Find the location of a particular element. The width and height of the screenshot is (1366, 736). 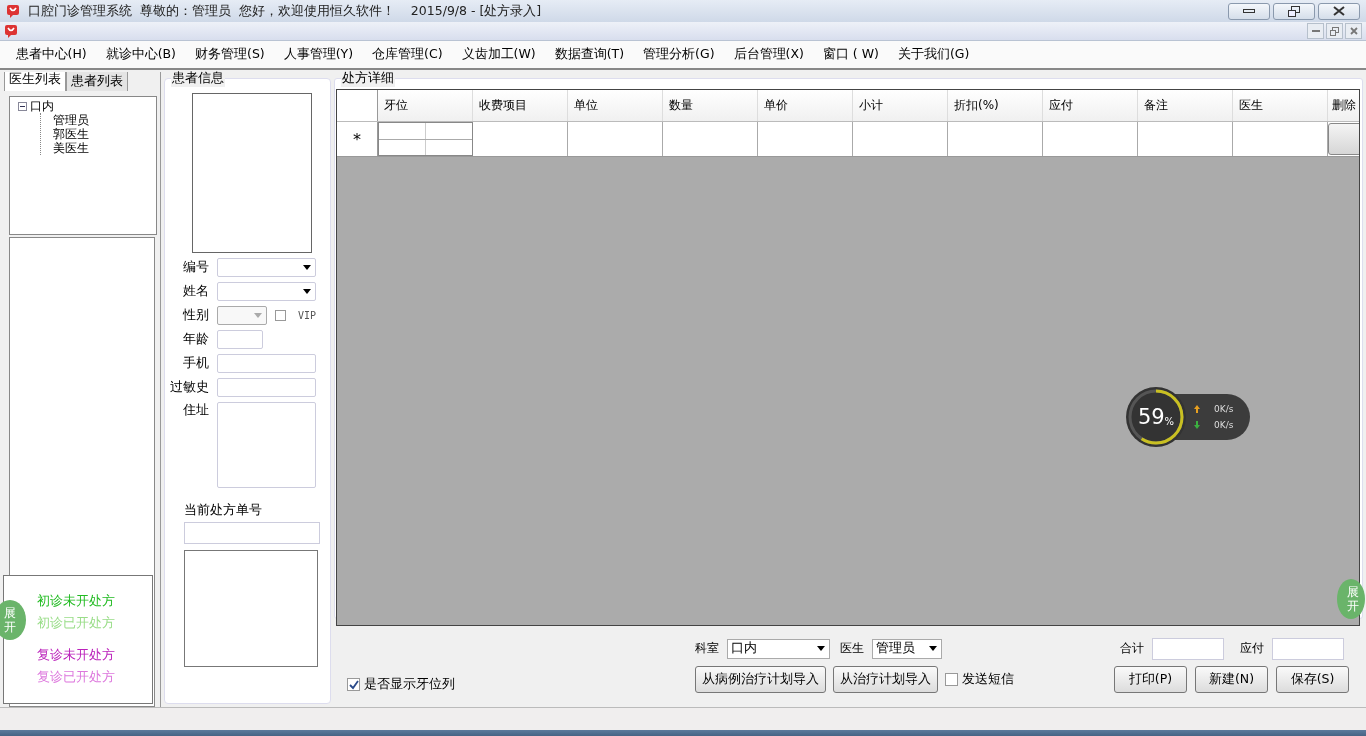

field-label: 性别 is located at coordinates (195, 315).